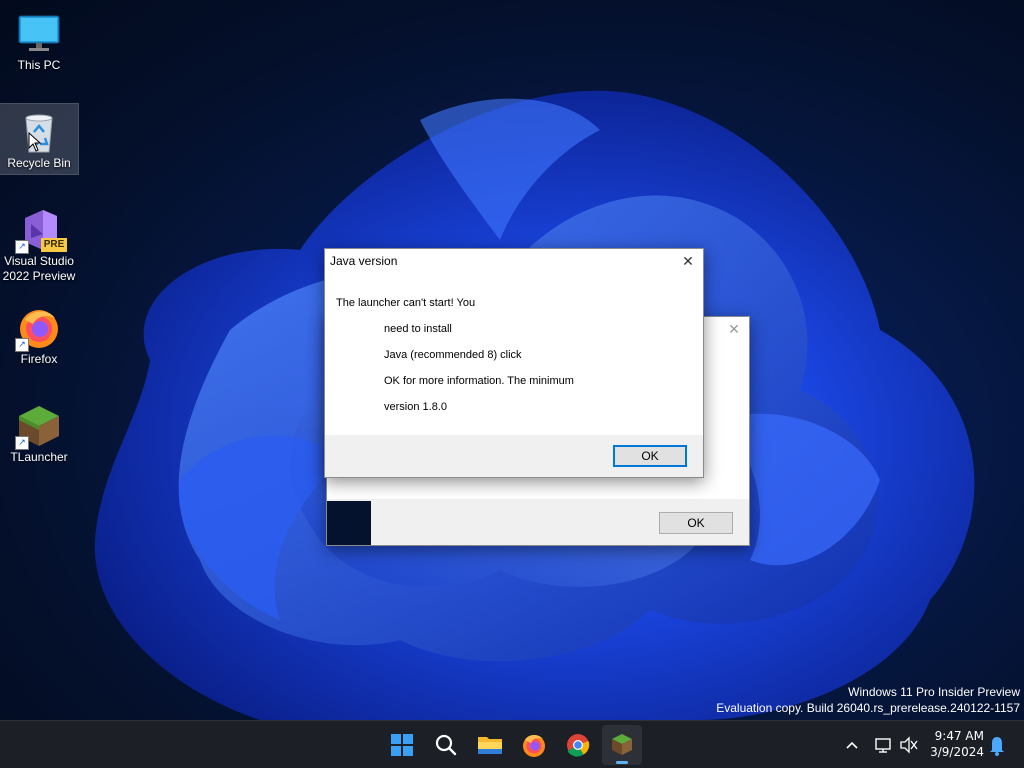 The image size is (1024, 768). What do you see at coordinates (512, 744) in the screenshot?
I see `taskbar: 9:47 AM 3/9/2024` at bounding box center [512, 744].